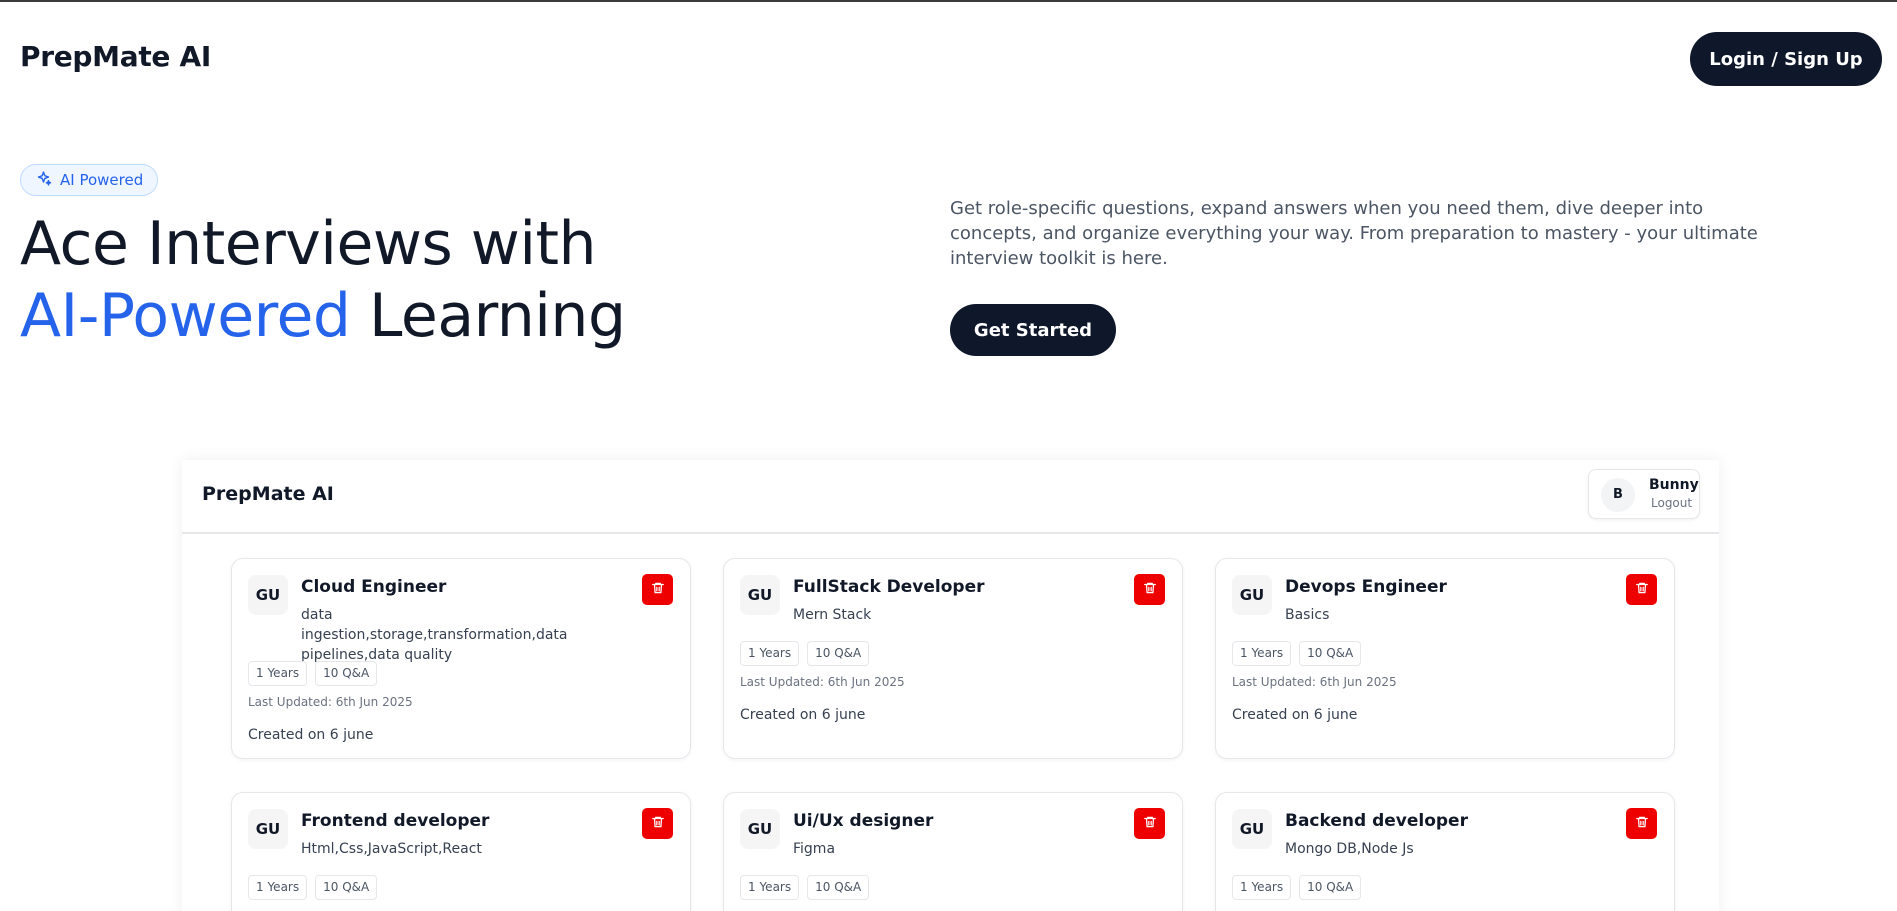 The height and width of the screenshot is (911, 1897). I want to click on card-title: Cloud Engineer, so click(374, 587).